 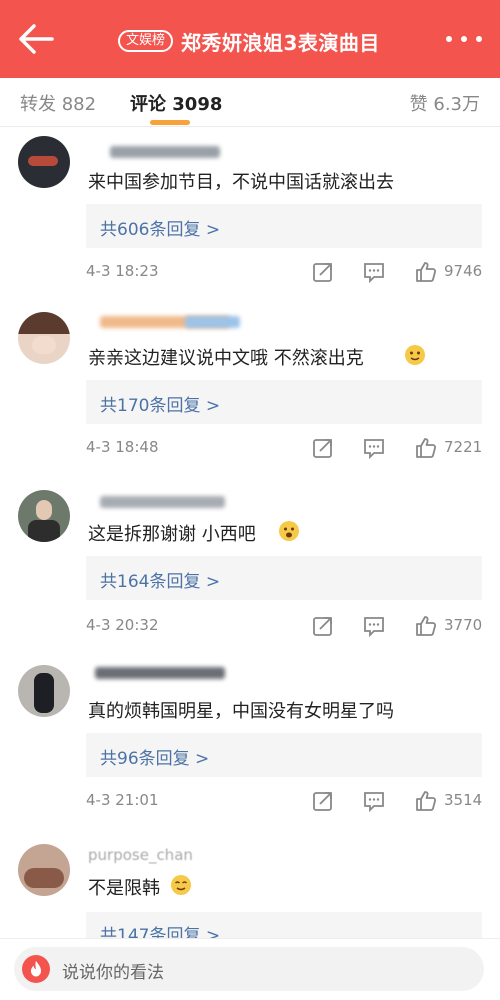 What do you see at coordinates (160, 227) in the screenshot?
I see `replies-count: 共606条回复 >` at bounding box center [160, 227].